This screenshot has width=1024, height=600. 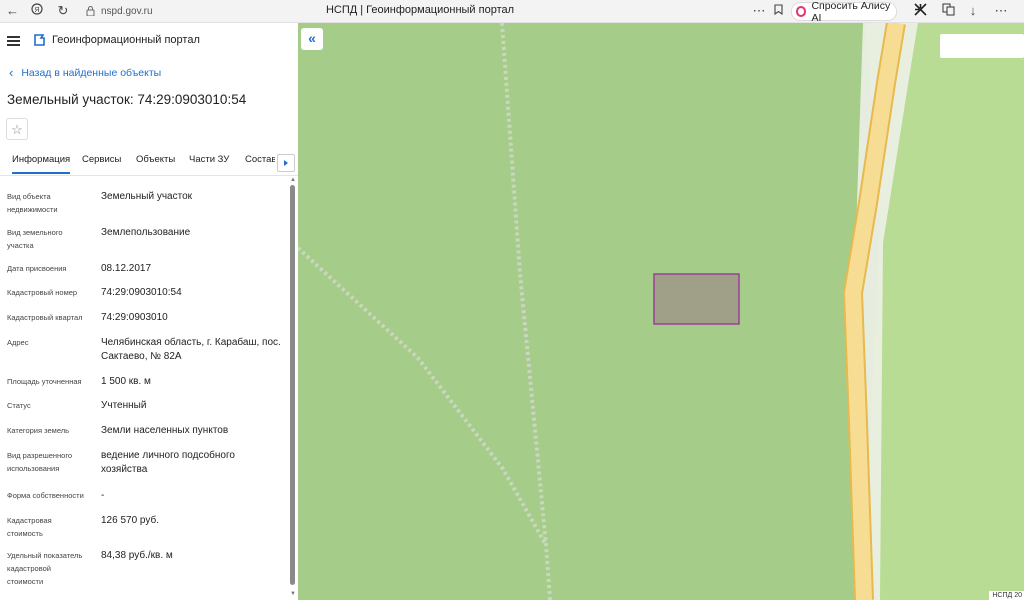 What do you see at coordinates (19, 405) in the screenshot?
I see `property-label: Статус` at bounding box center [19, 405].